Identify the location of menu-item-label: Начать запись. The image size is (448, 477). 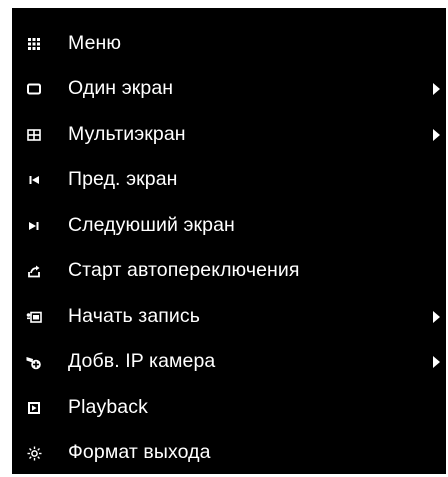
(134, 315).